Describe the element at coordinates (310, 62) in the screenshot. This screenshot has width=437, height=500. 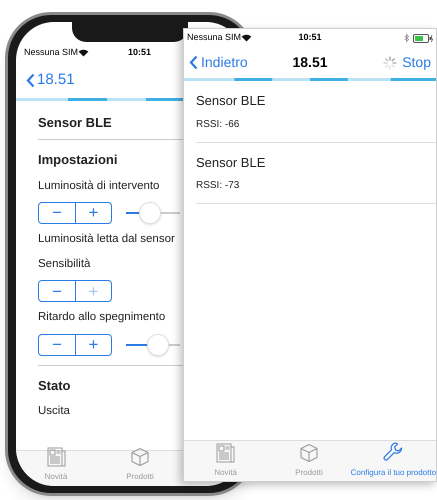
I see `nav-title: 18.51` at that location.